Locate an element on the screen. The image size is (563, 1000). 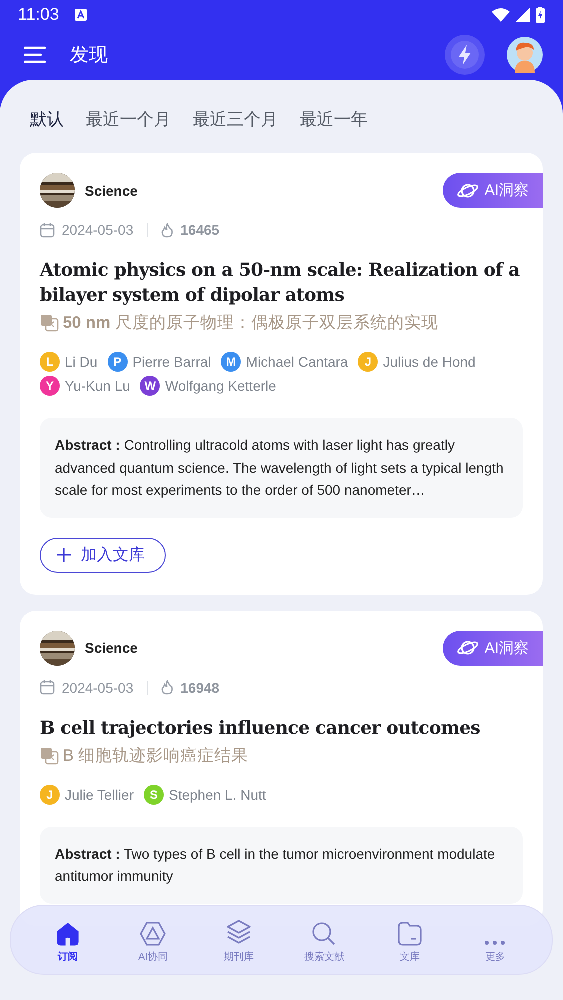
author-name: Julius de Hond is located at coordinates (429, 362).